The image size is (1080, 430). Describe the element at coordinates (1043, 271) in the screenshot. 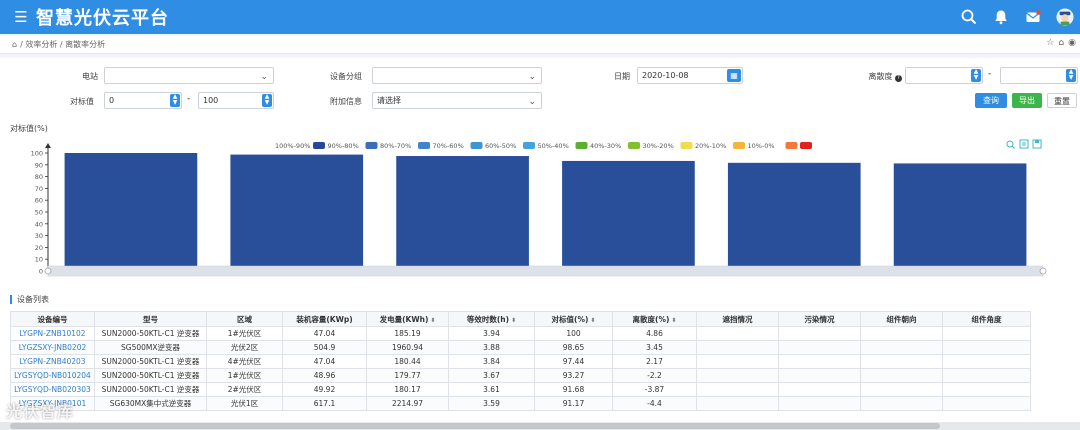

I see `slider-handle-right` at that location.